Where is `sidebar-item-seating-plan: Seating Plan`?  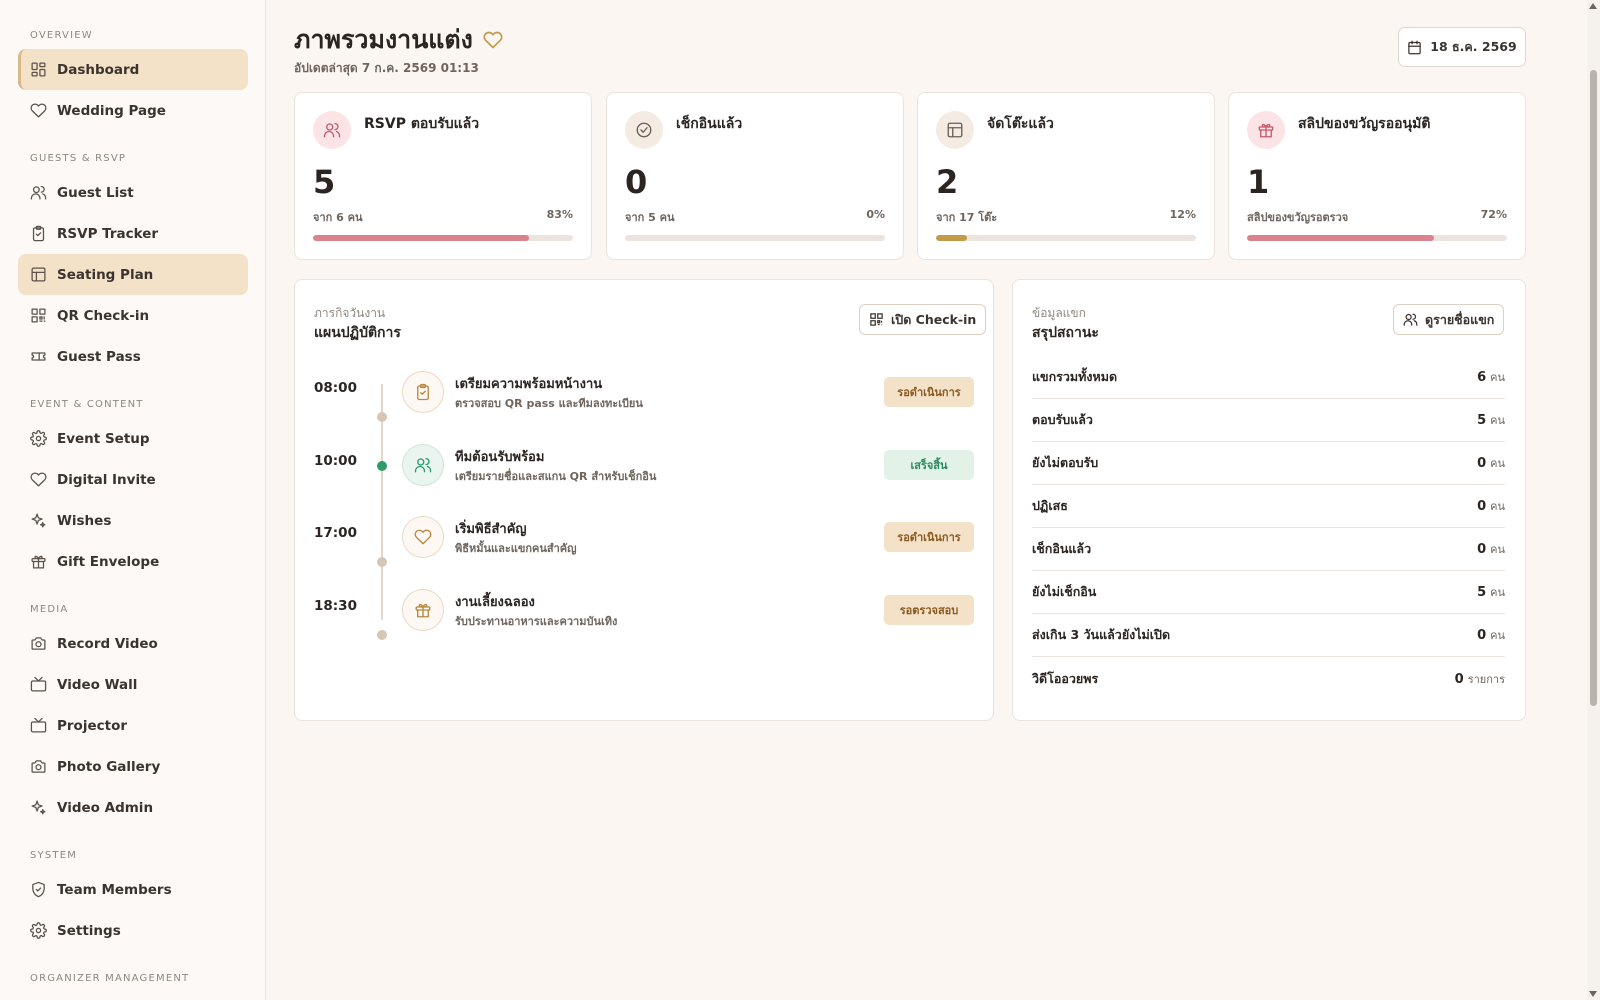
sidebar-item-seating-plan: Seating Plan is located at coordinates (133, 274).